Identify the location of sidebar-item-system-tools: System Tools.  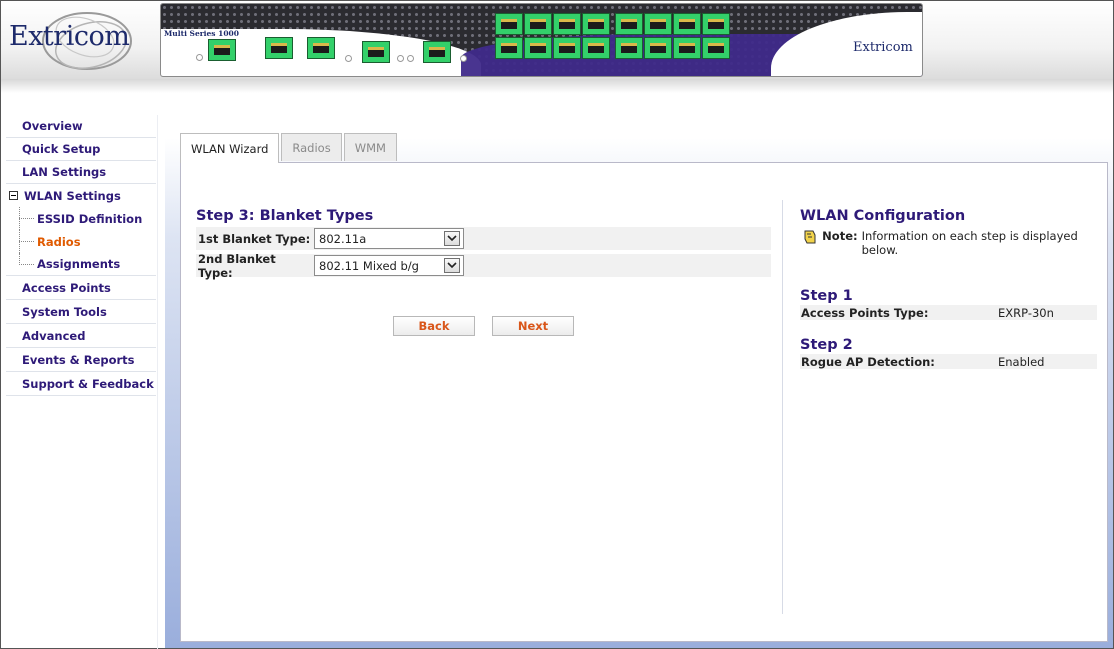
(81, 312).